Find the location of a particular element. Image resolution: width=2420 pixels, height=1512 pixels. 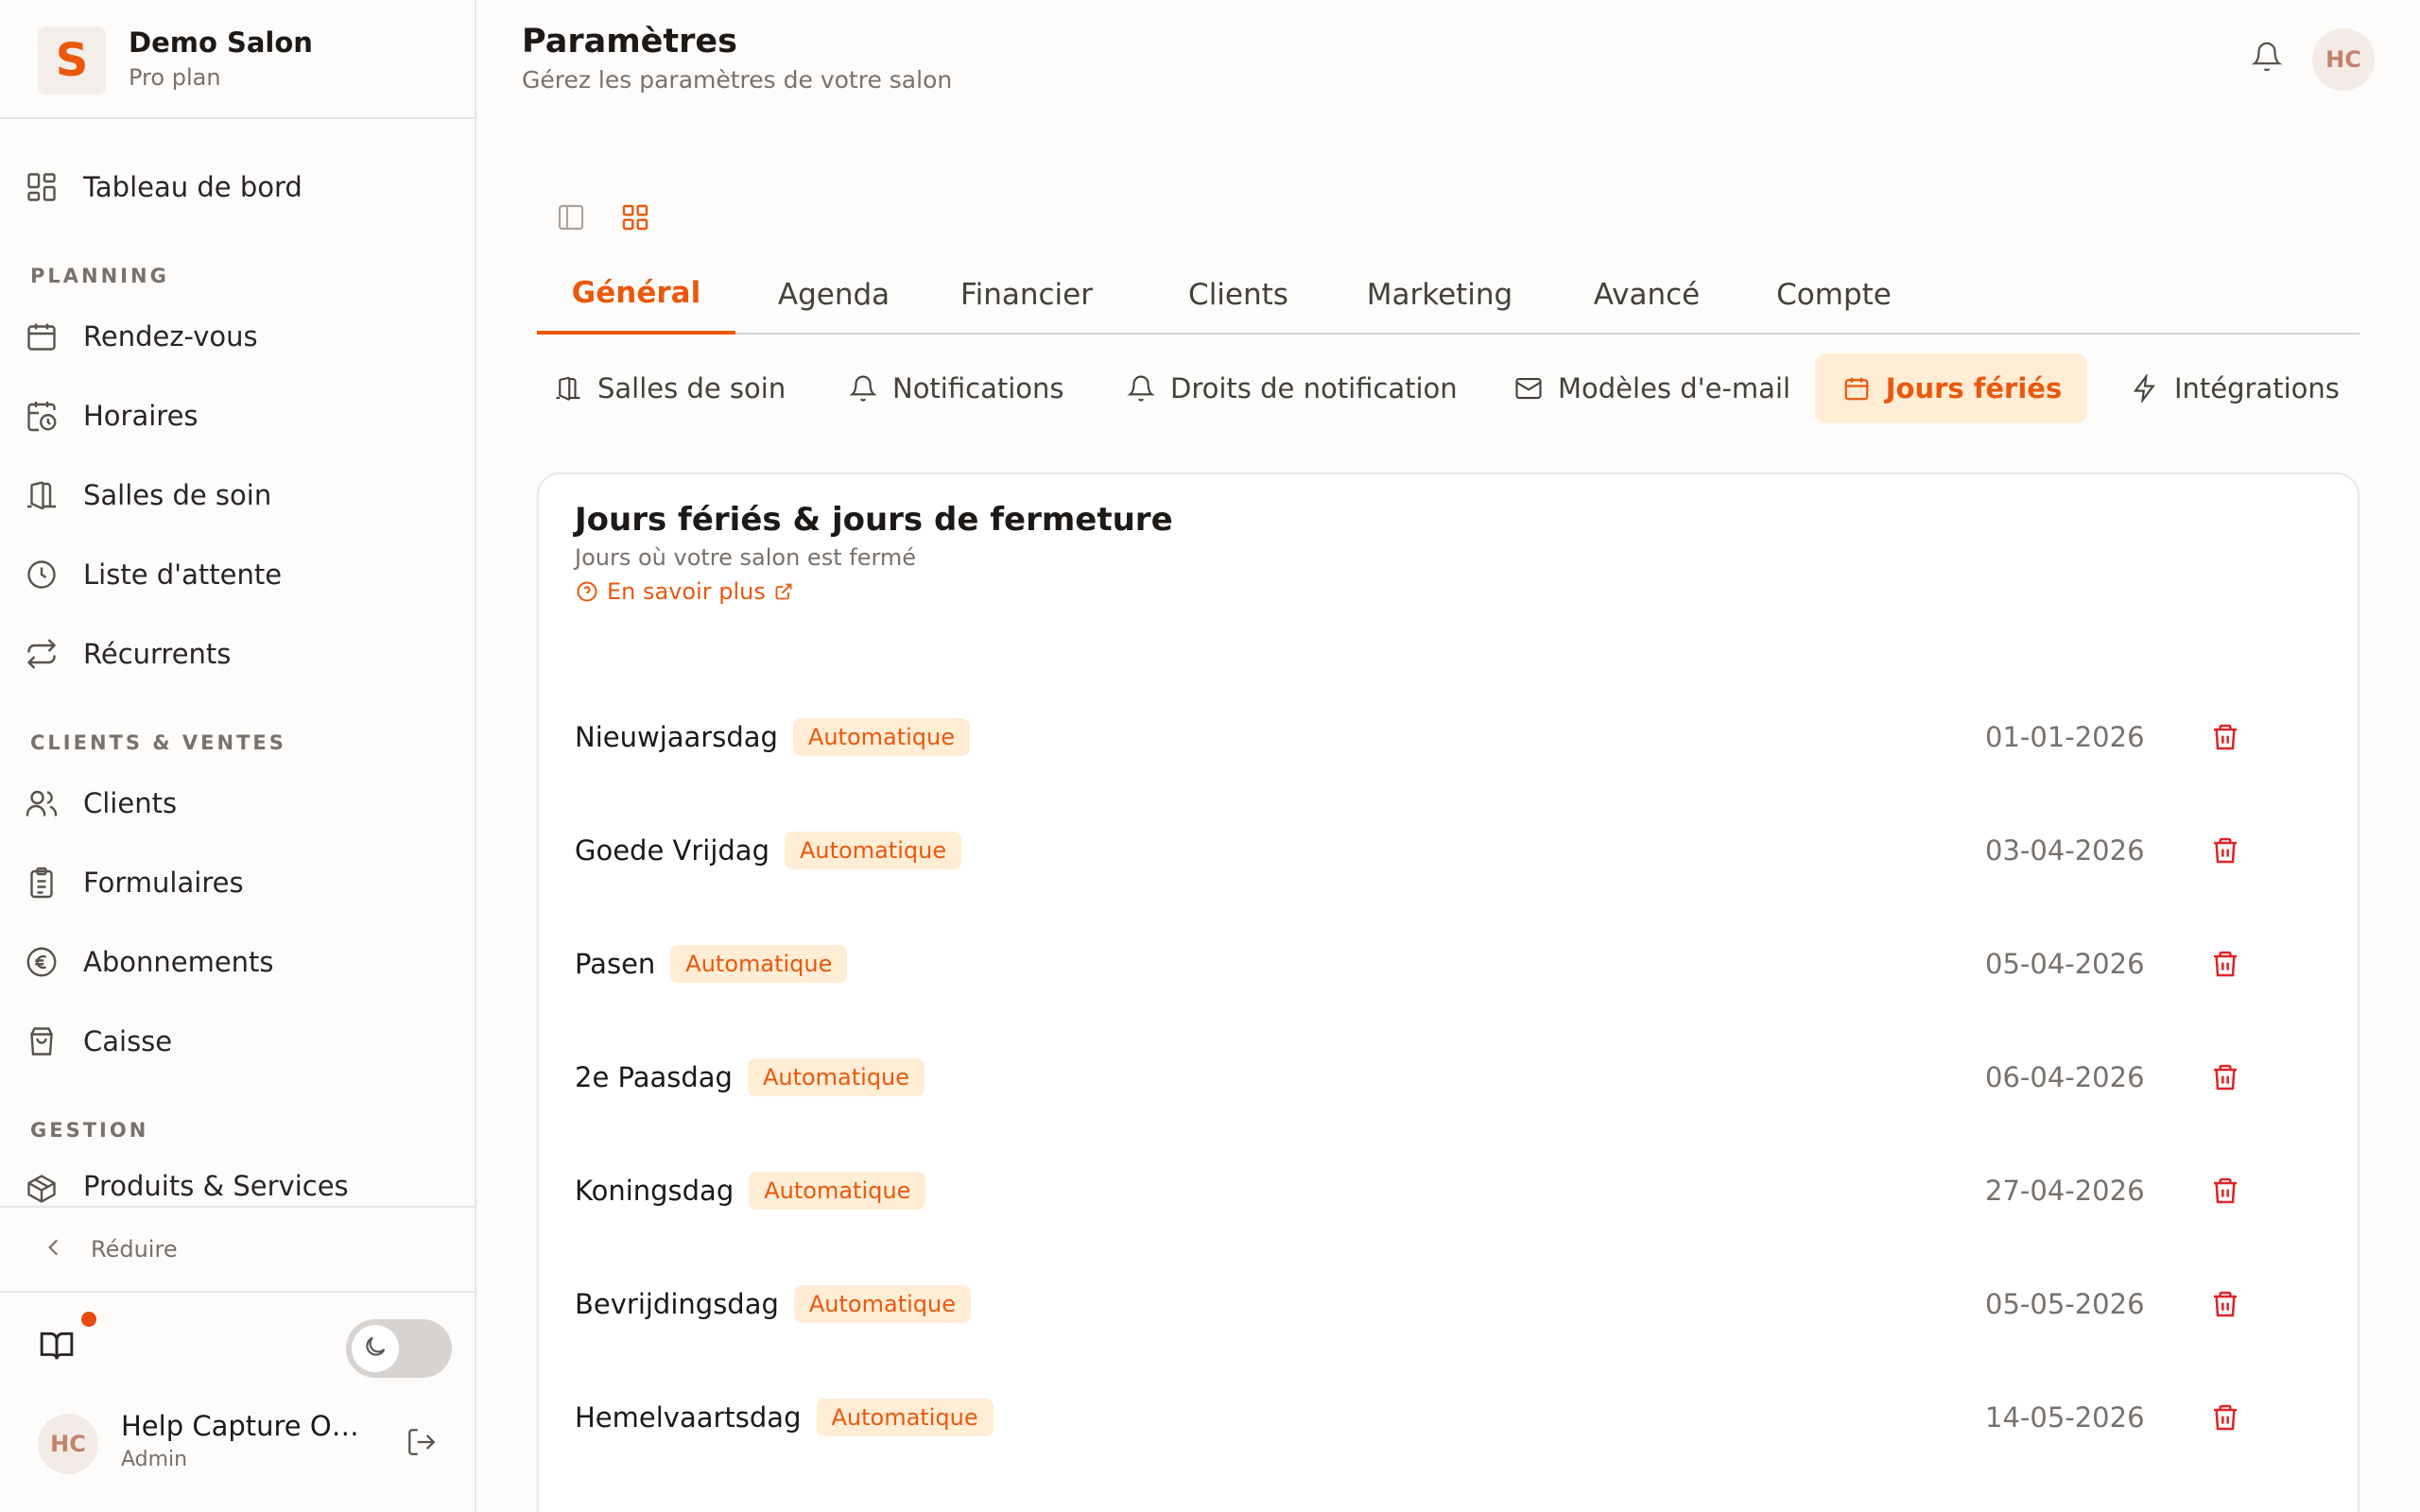

subtab-holidays: Jours fériés is located at coordinates (1951, 388).